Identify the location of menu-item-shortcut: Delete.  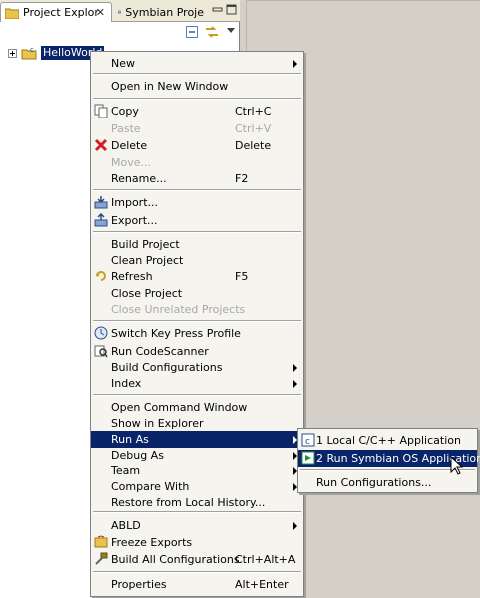
(253, 145).